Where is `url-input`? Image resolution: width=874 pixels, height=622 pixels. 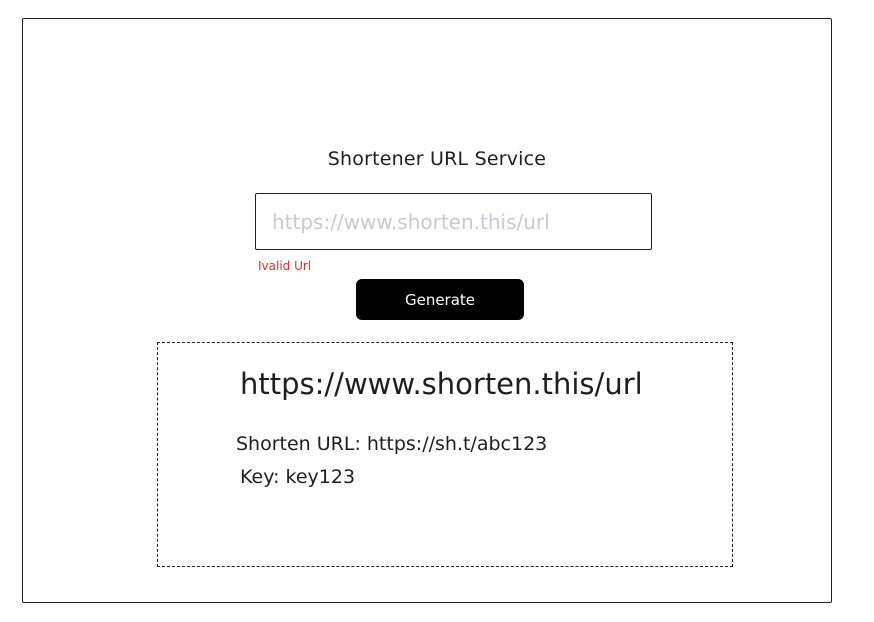
url-input is located at coordinates (453, 221).